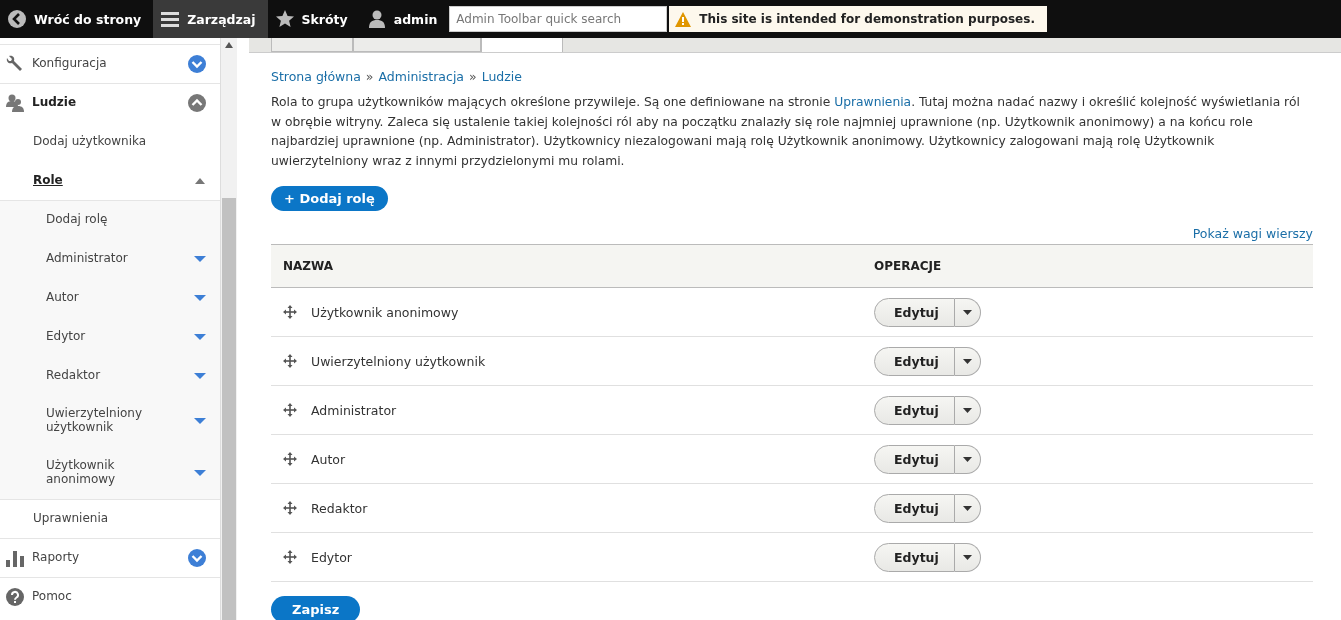 This screenshot has height=620, width=1341. Describe the element at coordinates (398, 361) in the screenshot. I see `role-name: Uwierzytelniony użytkownik` at that location.